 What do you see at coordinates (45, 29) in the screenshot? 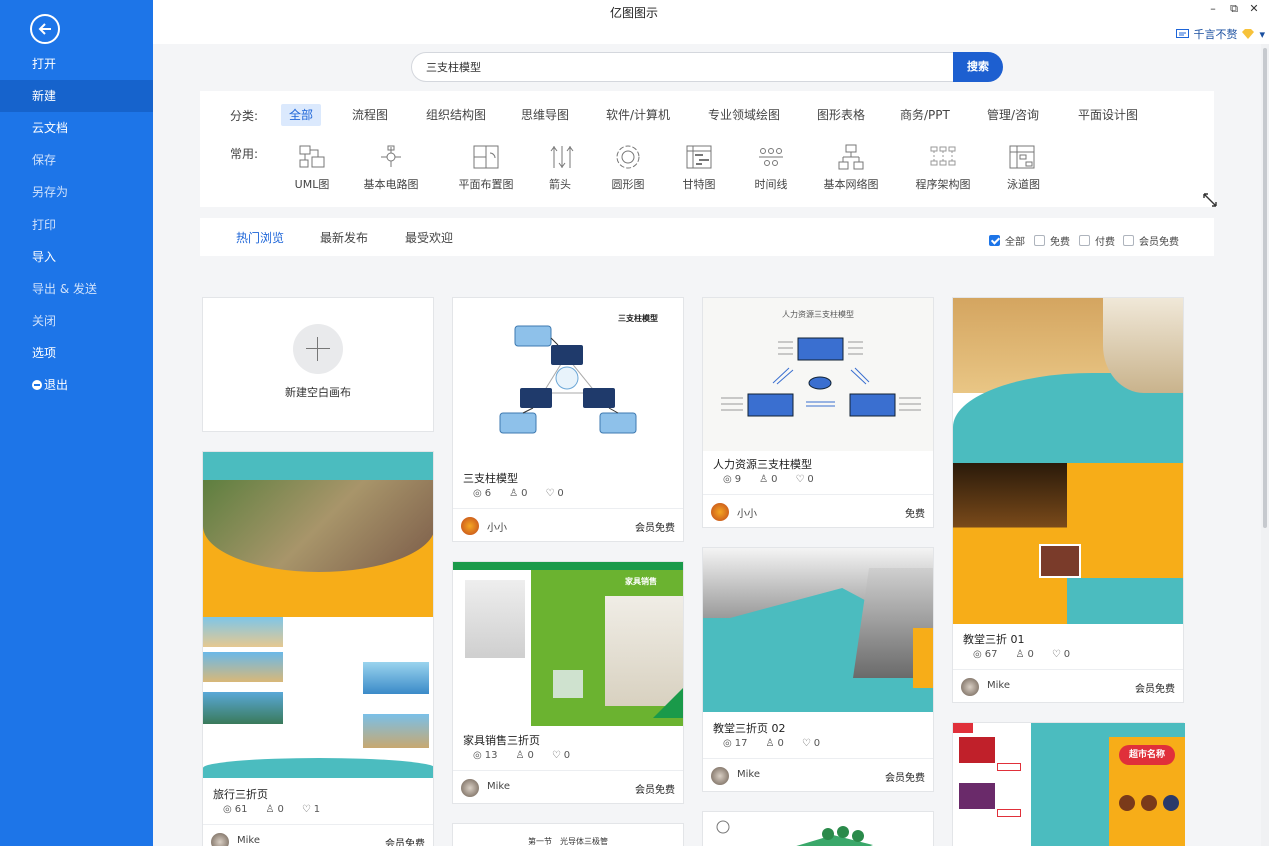
I see `back-arrow-icon` at bounding box center [45, 29].